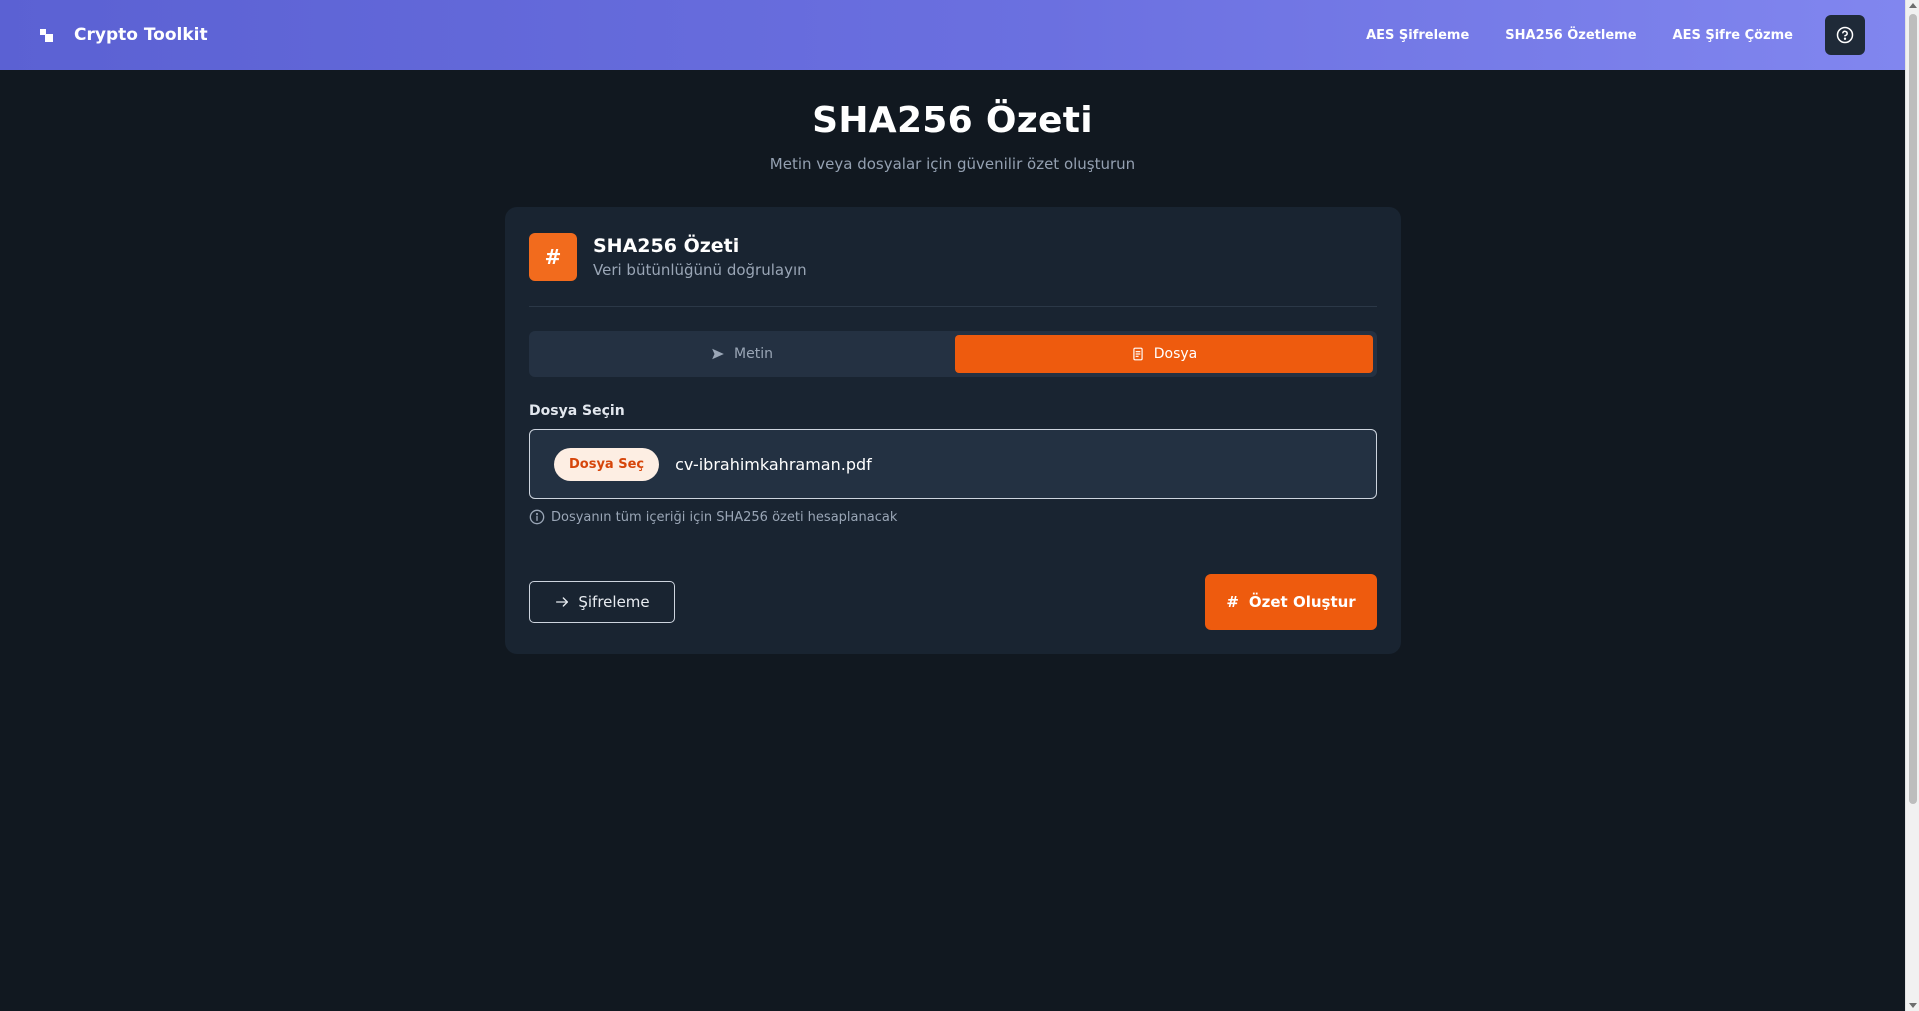 The image size is (1919, 1011). I want to click on selected-file-name: cv-ibrahimkahraman.pdf, so click(773, 464).